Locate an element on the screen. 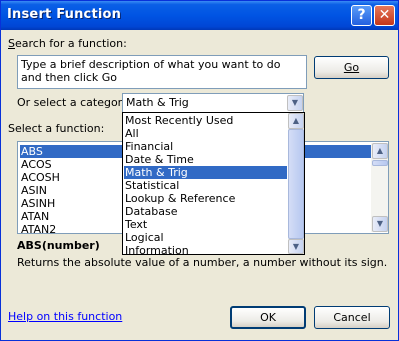 This screenshot has height=341, width=399. close-icon: ✕ is located at coordinates (384, 15).